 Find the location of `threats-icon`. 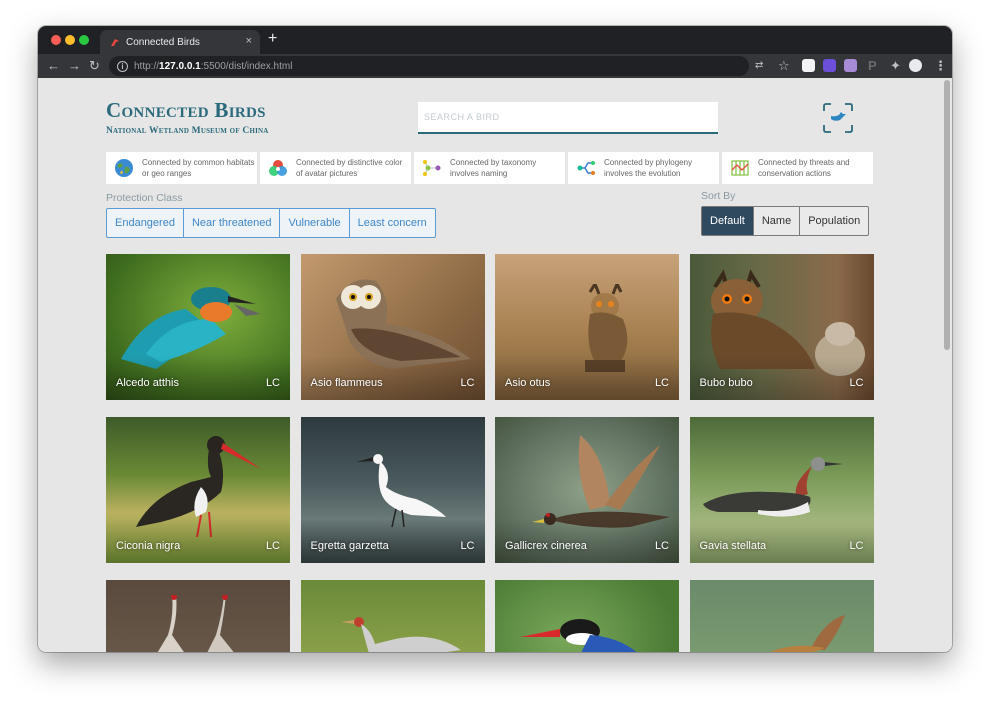

threats-icon is located at coordinates (740, 168).